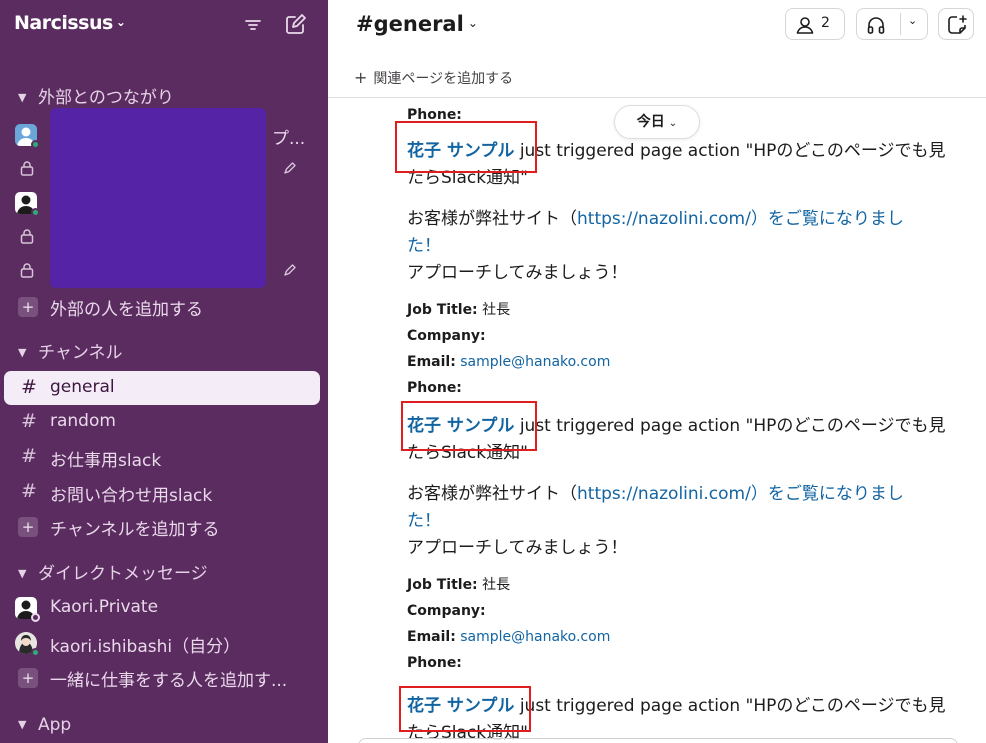  I want to click on message-composer, so click(658, 740).